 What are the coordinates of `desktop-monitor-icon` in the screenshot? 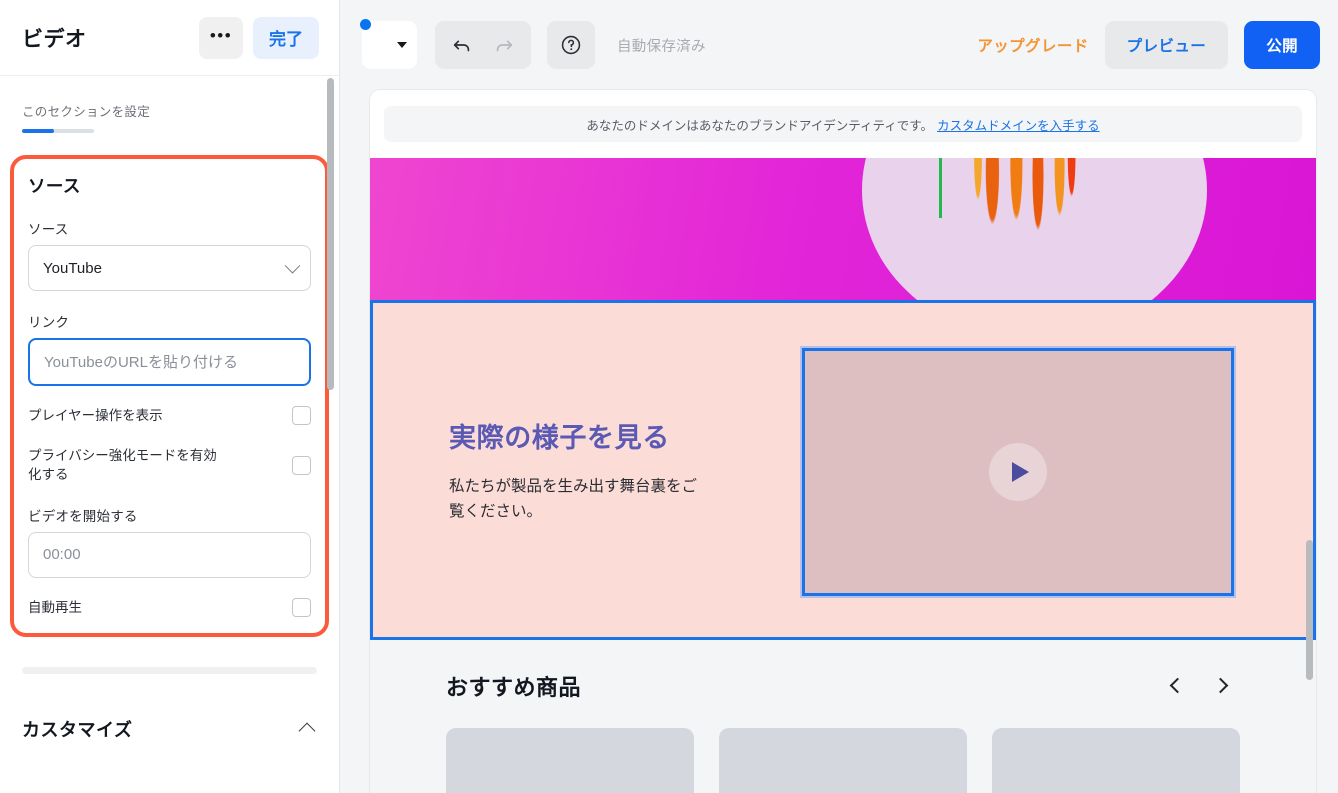 It's located at (381, 45).